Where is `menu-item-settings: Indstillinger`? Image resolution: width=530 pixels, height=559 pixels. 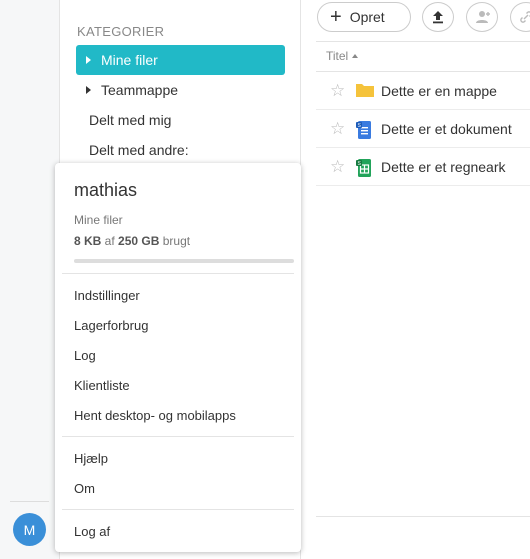
menu-item-settings: Indstillinger is located at coordinates (107, 295).